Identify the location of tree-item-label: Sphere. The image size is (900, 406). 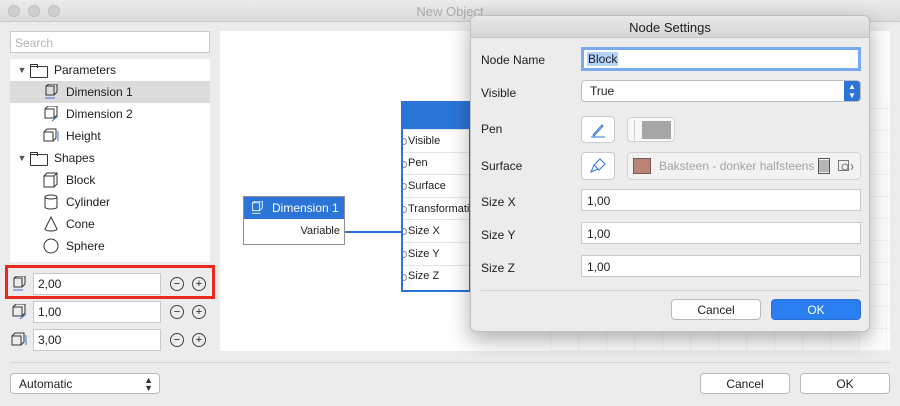
(85, 246).